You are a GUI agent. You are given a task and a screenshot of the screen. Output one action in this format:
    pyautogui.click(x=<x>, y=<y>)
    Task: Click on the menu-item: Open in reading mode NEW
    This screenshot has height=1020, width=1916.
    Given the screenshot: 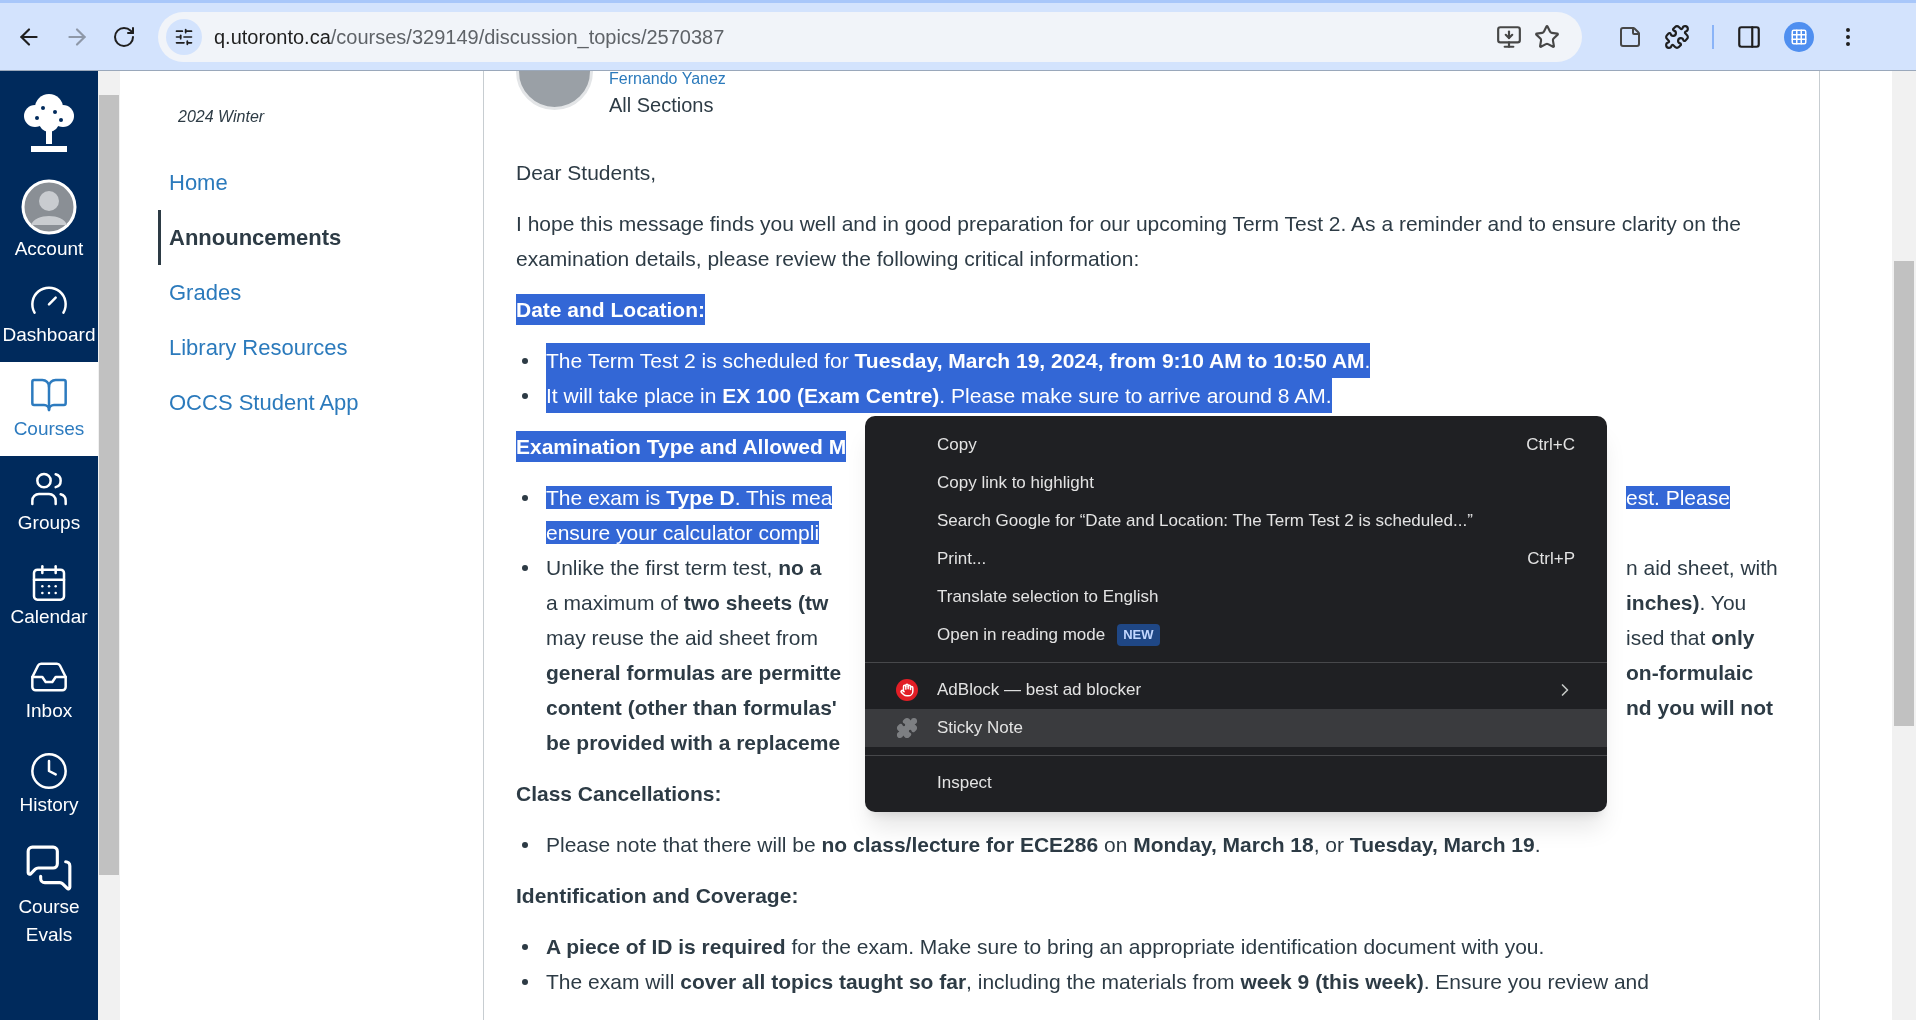 What is the action you would take?
    pyautogui.click(x=1236, y=635)
    